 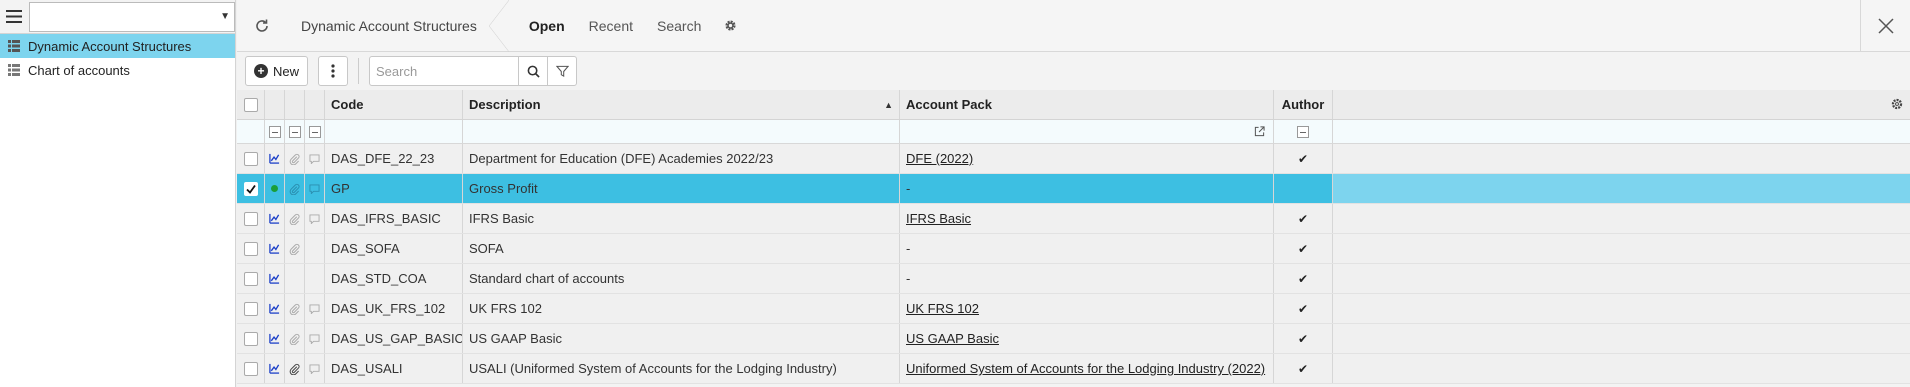 I want to click on table-row: GP Gross Profit -, so click(x=1073, y=189).